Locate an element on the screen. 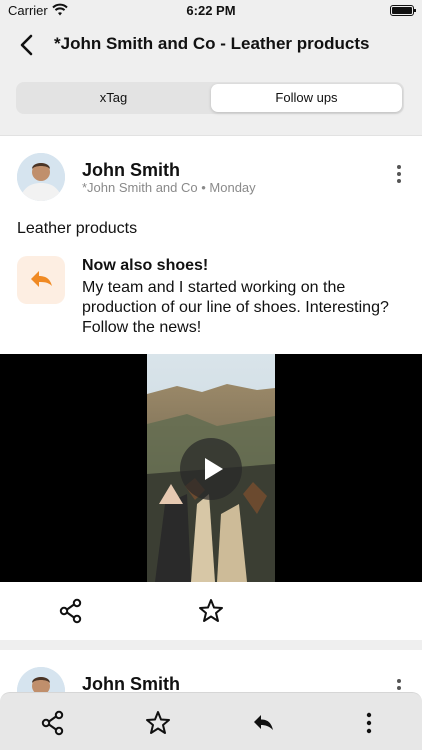 This screenshot has width=422, height=750. avatar-photo is located at coordinates (41, 177).